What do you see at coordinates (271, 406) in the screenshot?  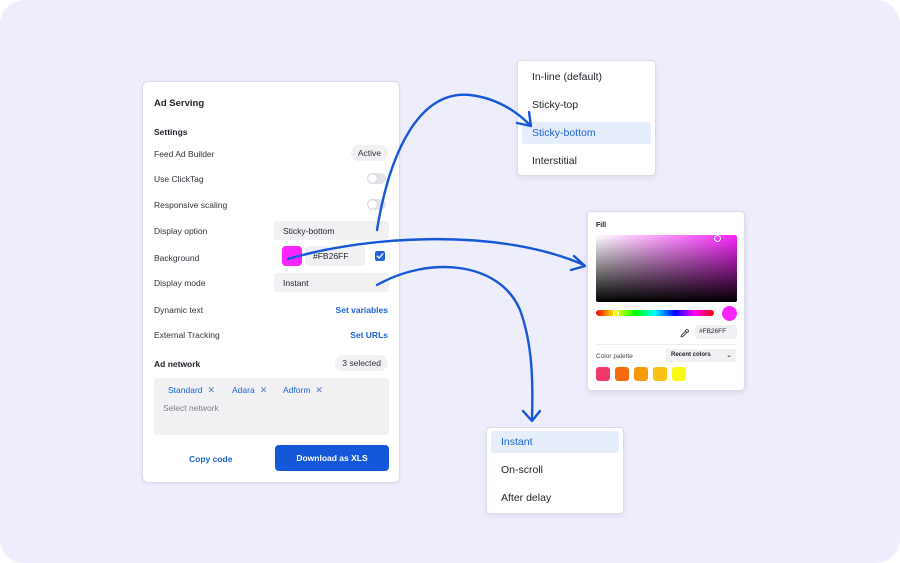 I see `ad-network-multiselect: Standard ✕ Adara ✕ Adform ✕ Select network` at bounding box center [271, 406].